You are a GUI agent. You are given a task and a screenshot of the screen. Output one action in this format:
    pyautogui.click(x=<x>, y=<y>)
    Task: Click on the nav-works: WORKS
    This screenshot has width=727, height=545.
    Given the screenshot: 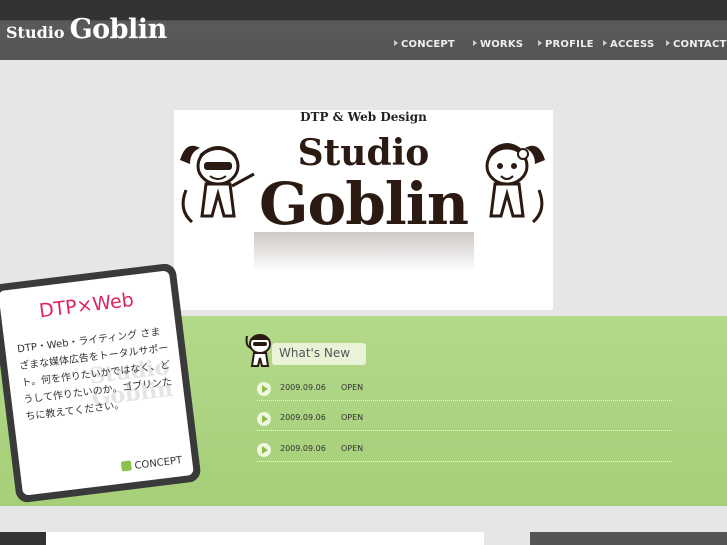 What is the action you would take?
    pyautogui.click(x=498, y=44)
    